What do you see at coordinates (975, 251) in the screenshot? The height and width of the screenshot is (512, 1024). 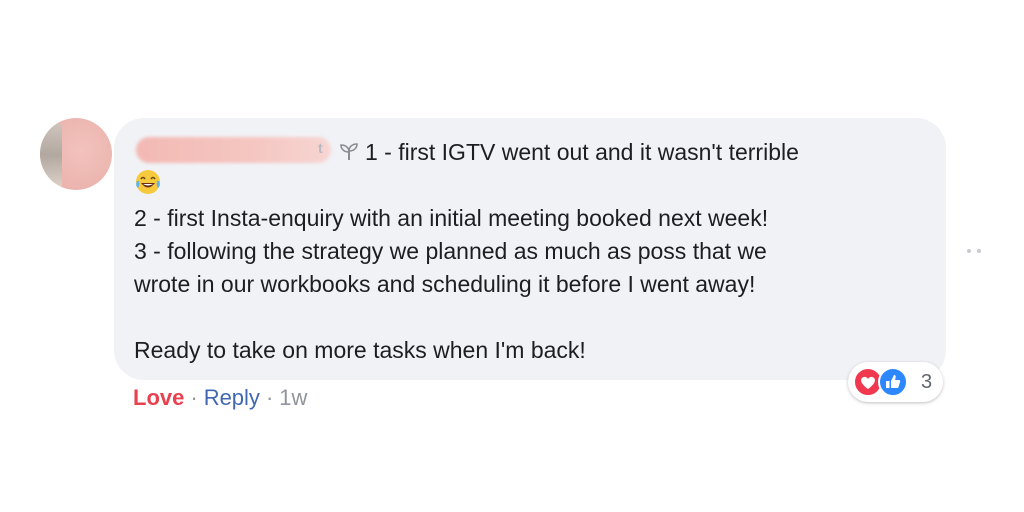 I see `more-options-icon` at bounding box center [975, 251].